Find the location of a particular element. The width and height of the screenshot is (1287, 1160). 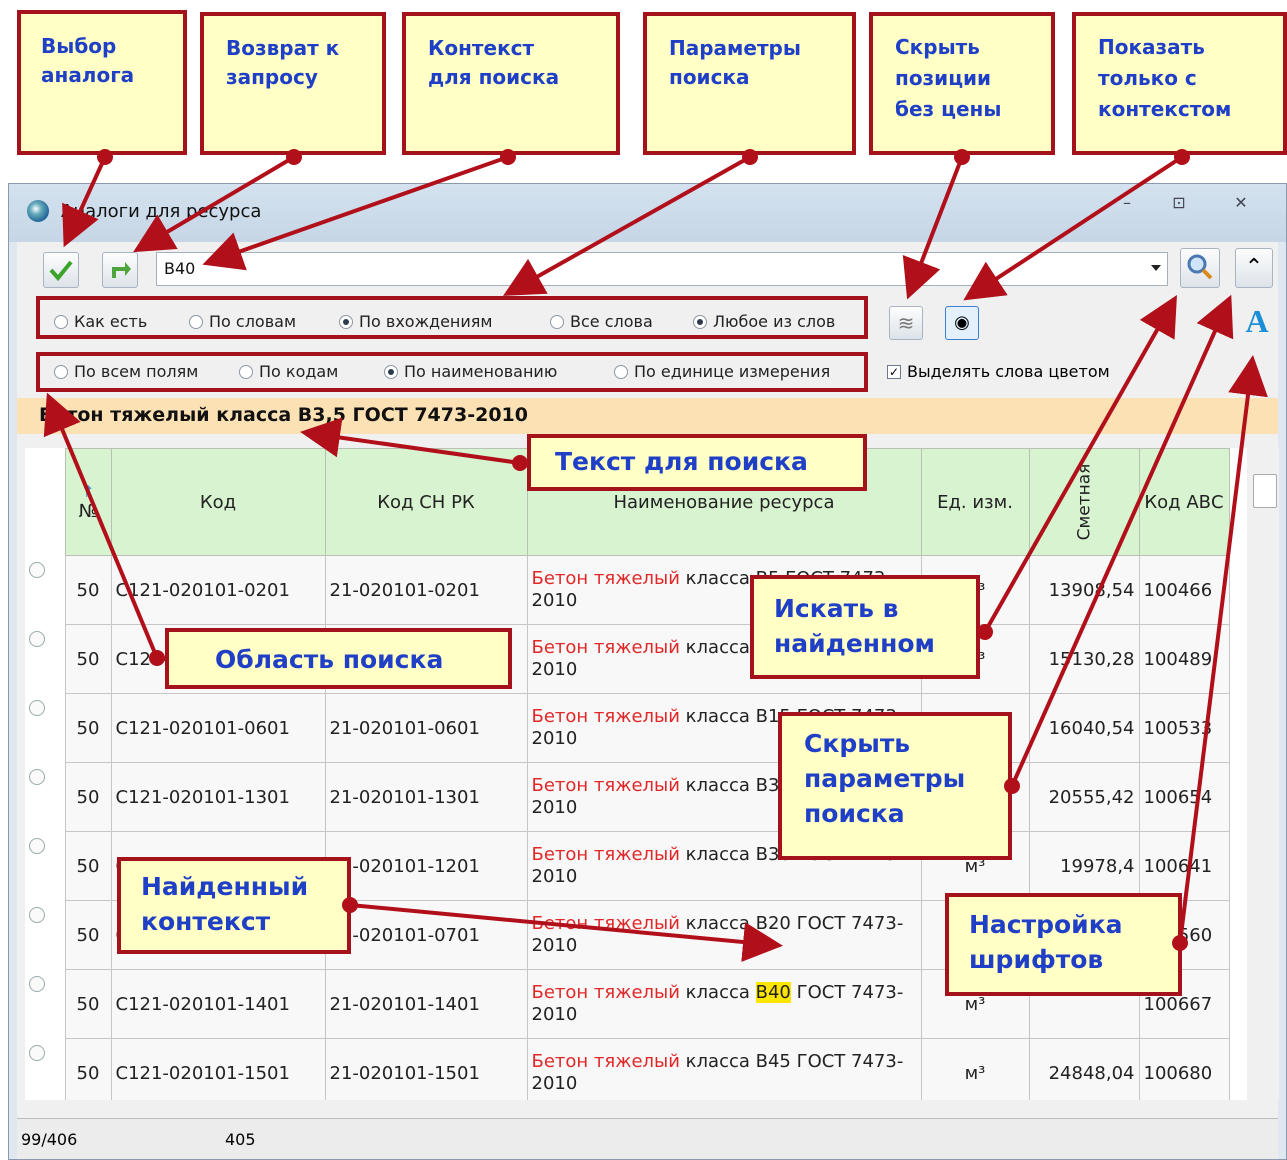

check-icon is located at coordinates (61, 271).